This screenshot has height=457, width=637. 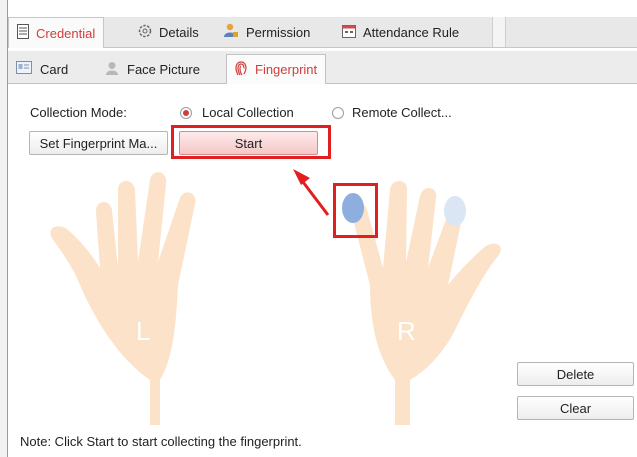 I want to click on clear-button: Clear, so click(x=575, y=408).